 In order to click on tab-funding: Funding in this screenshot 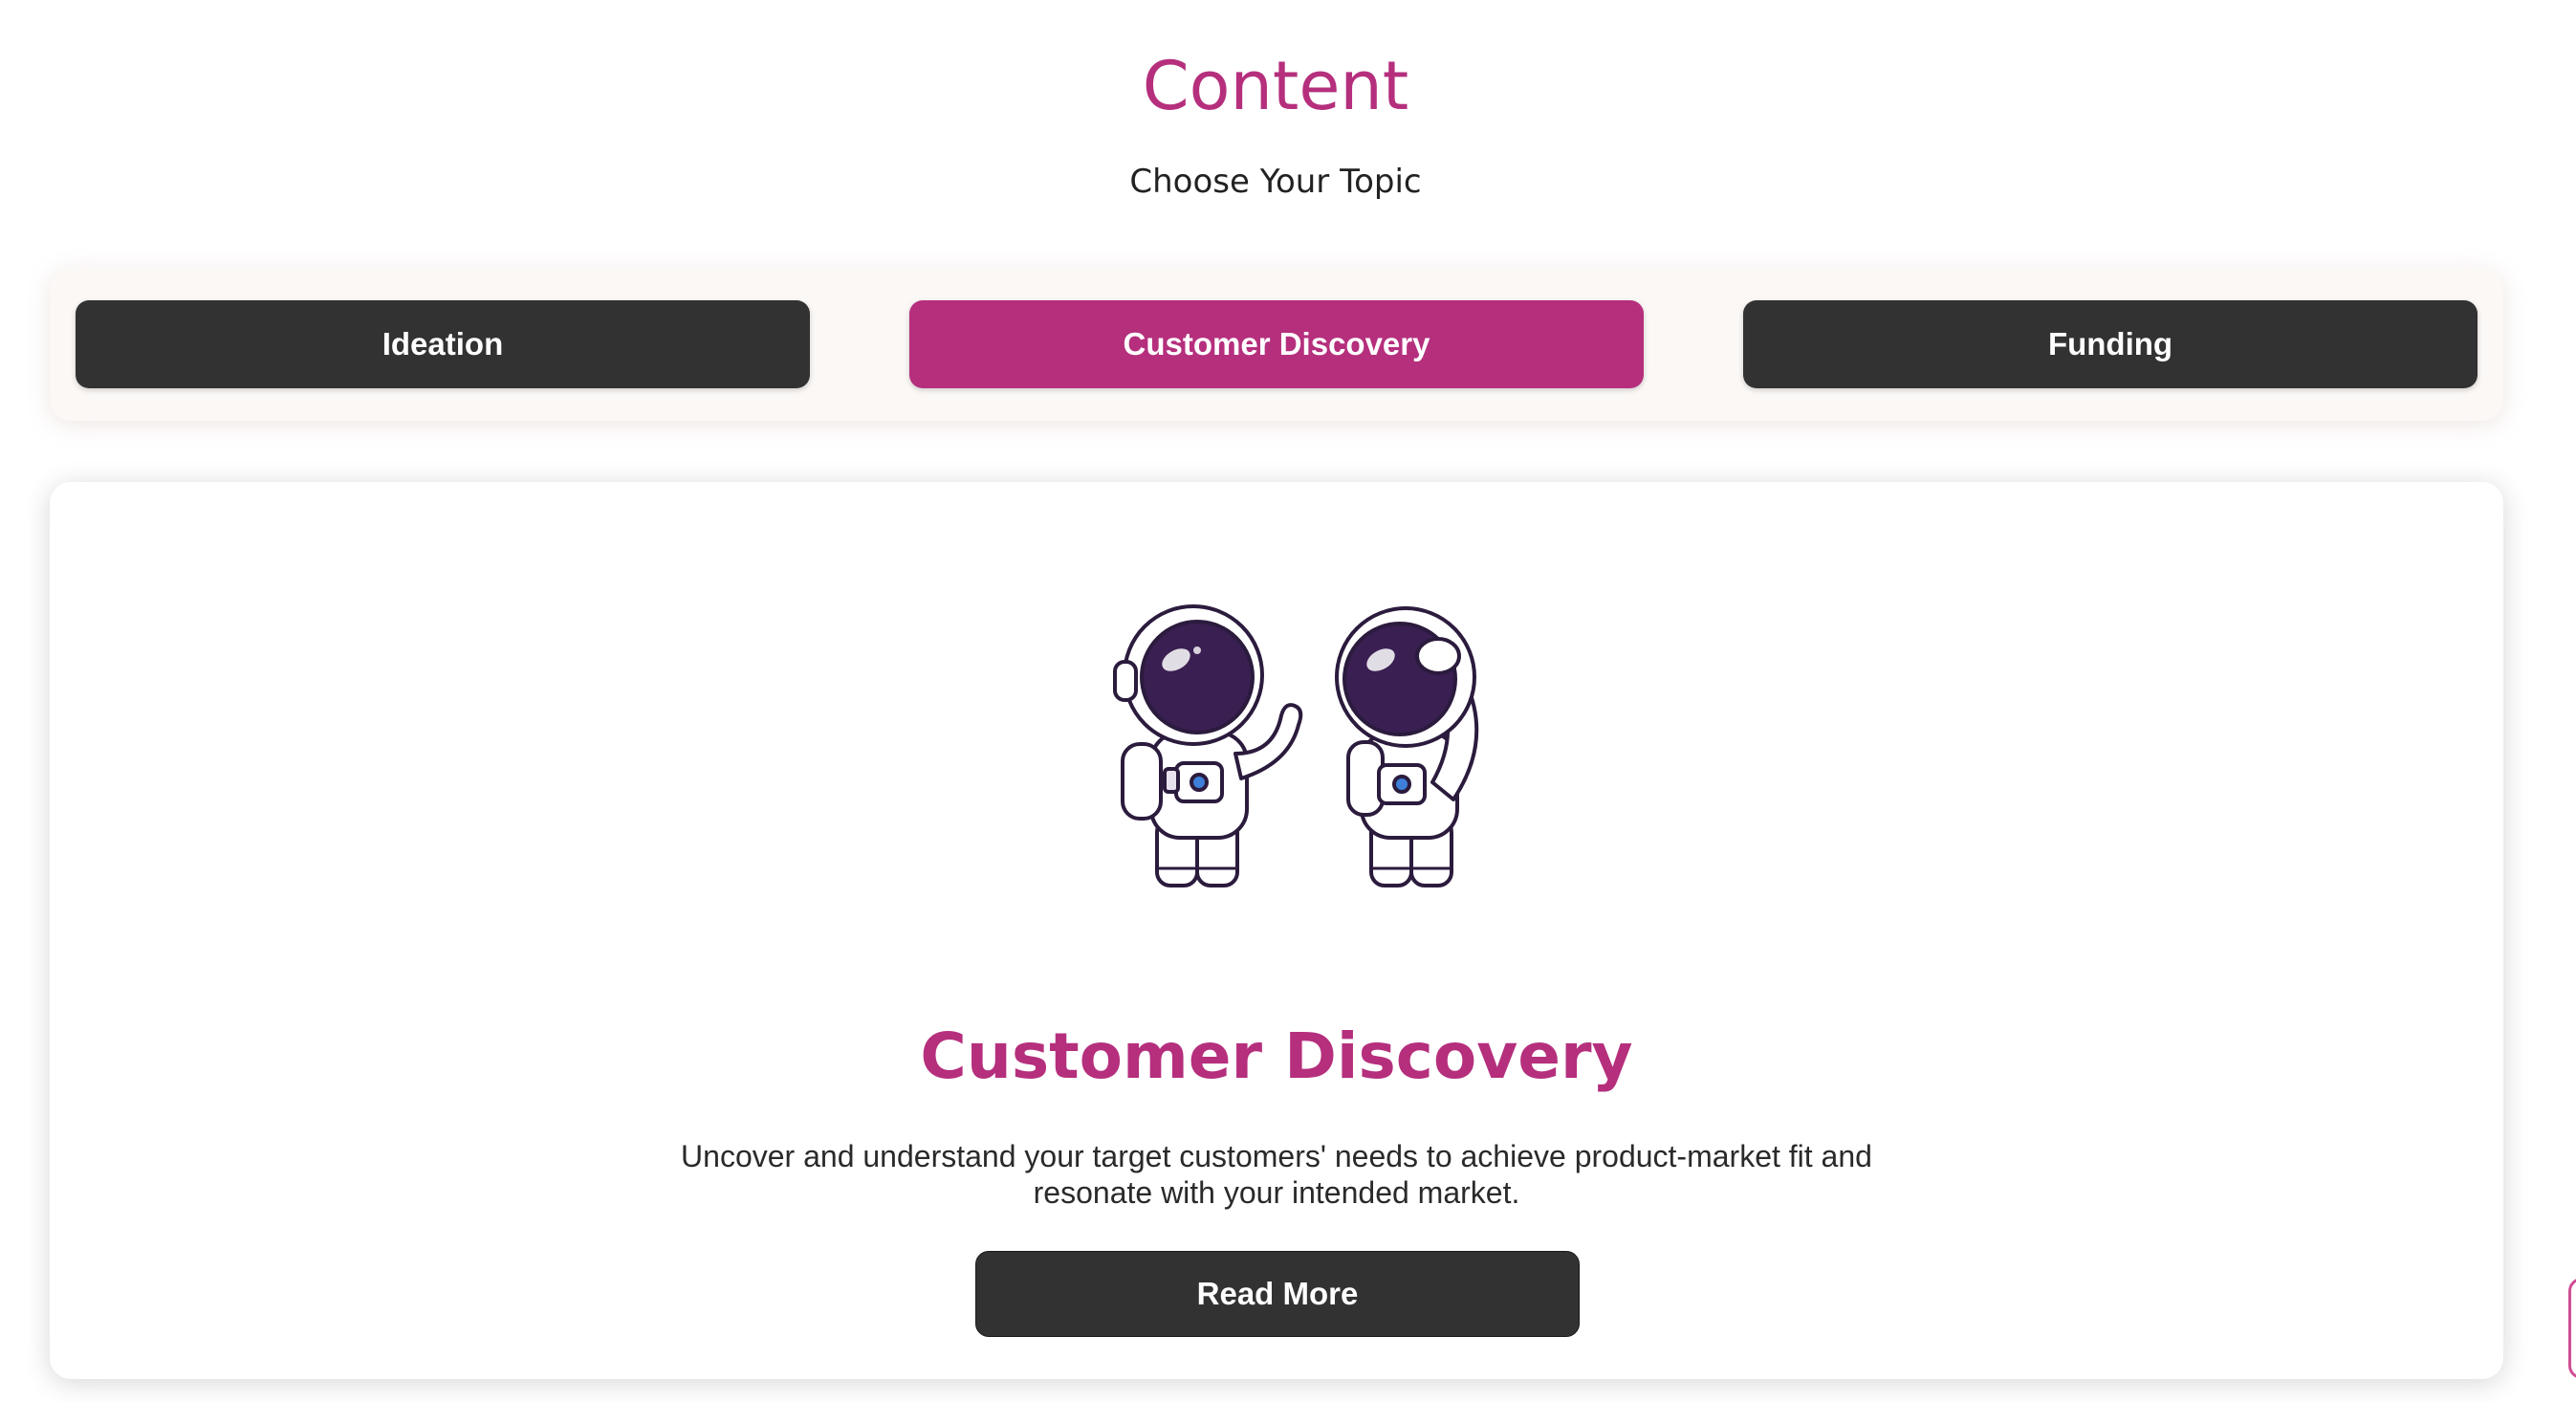, I will do `click(2110, 344)`.